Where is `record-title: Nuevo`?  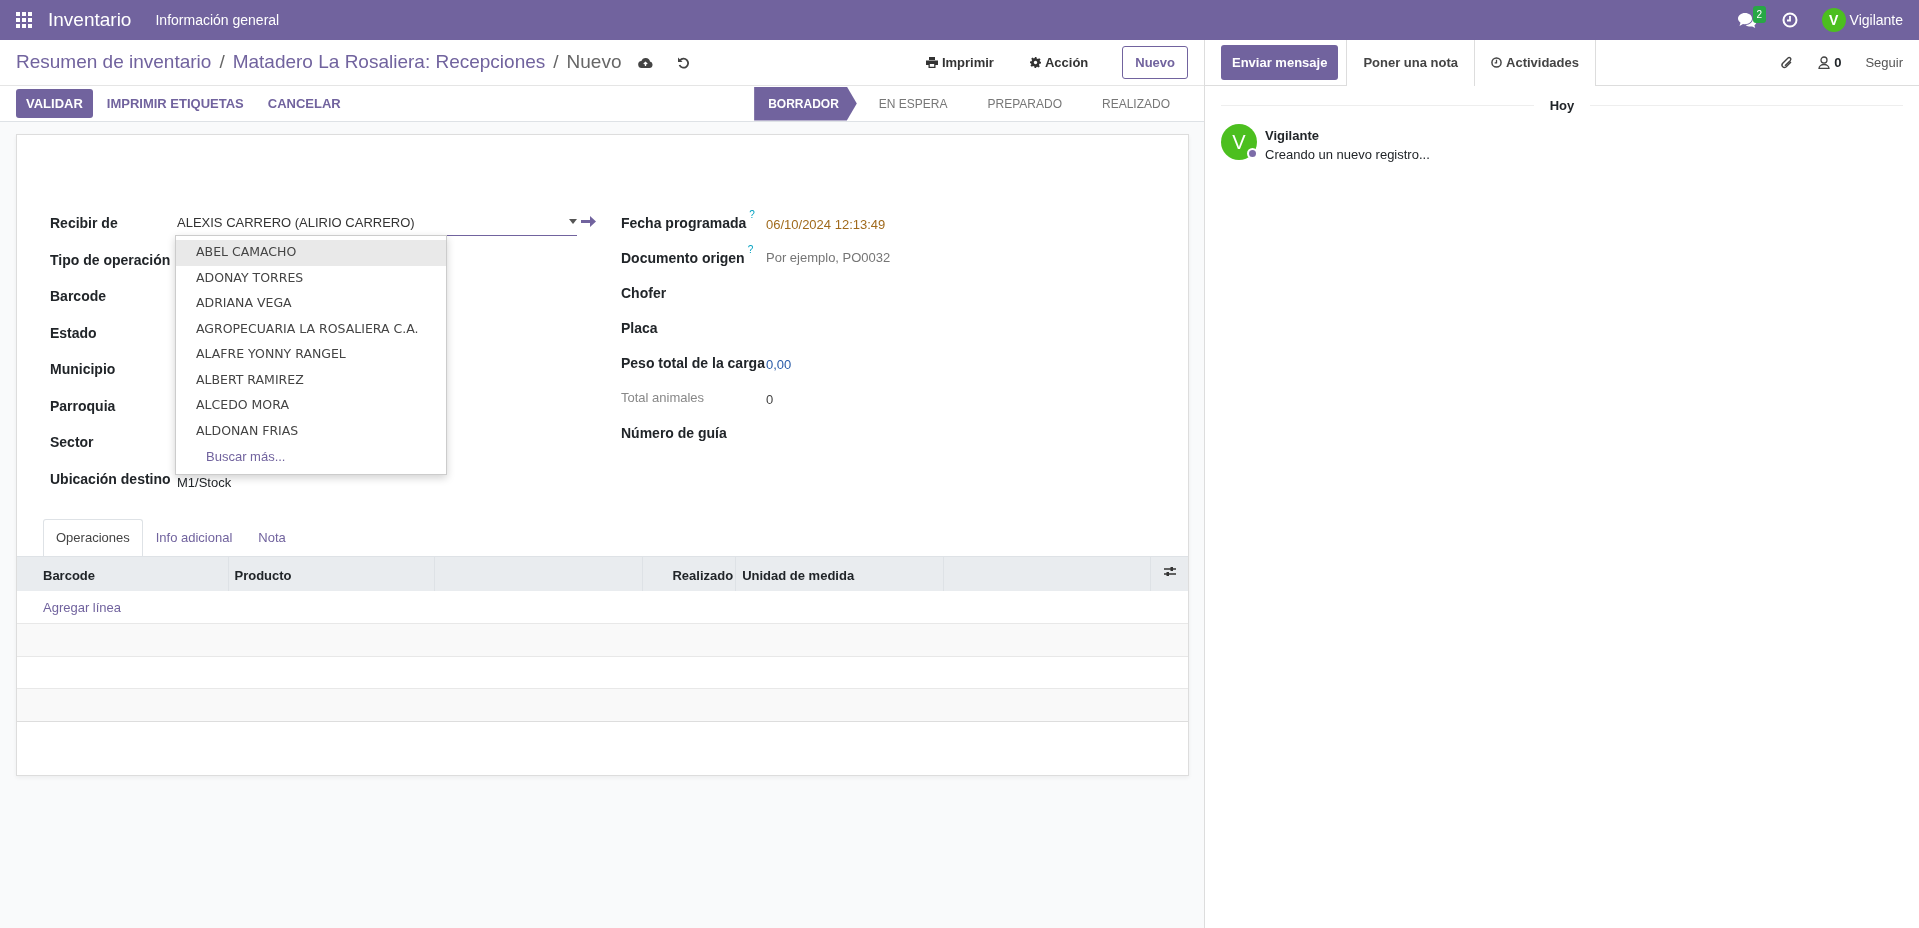
record-title: Nuevo is located at coordinates (594, 62).